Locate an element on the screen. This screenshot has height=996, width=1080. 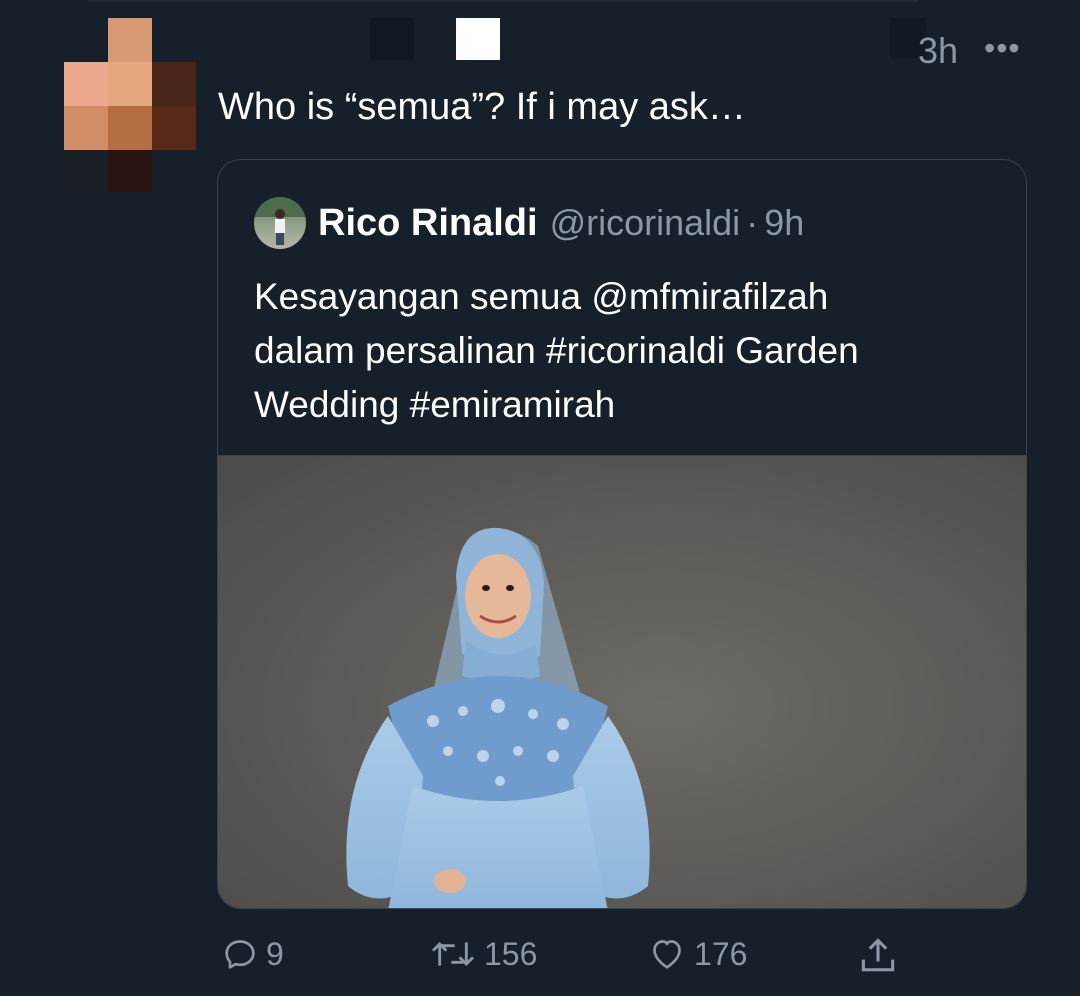
quoted-text-line: Wedding #emiramirah is located at coordinates (435, 404).